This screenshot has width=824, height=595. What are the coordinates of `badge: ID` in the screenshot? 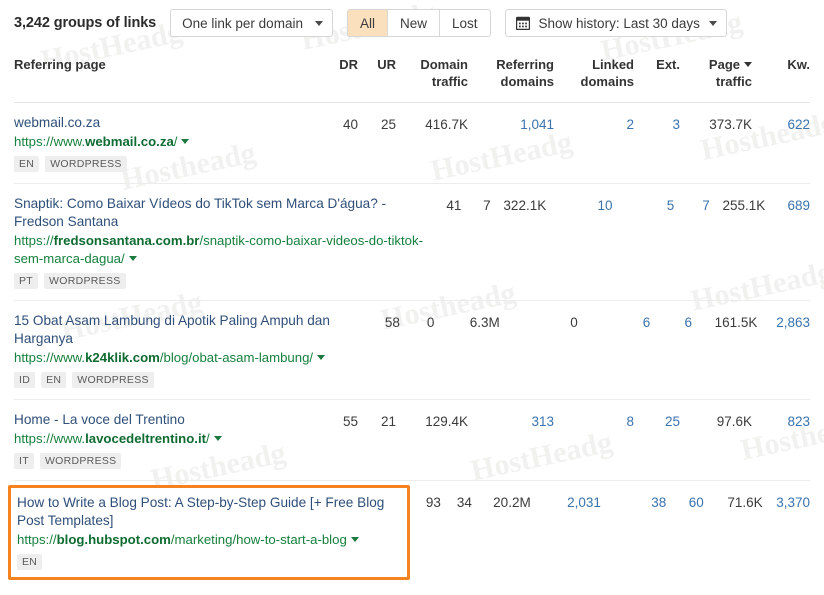 It's located at (25, 380).